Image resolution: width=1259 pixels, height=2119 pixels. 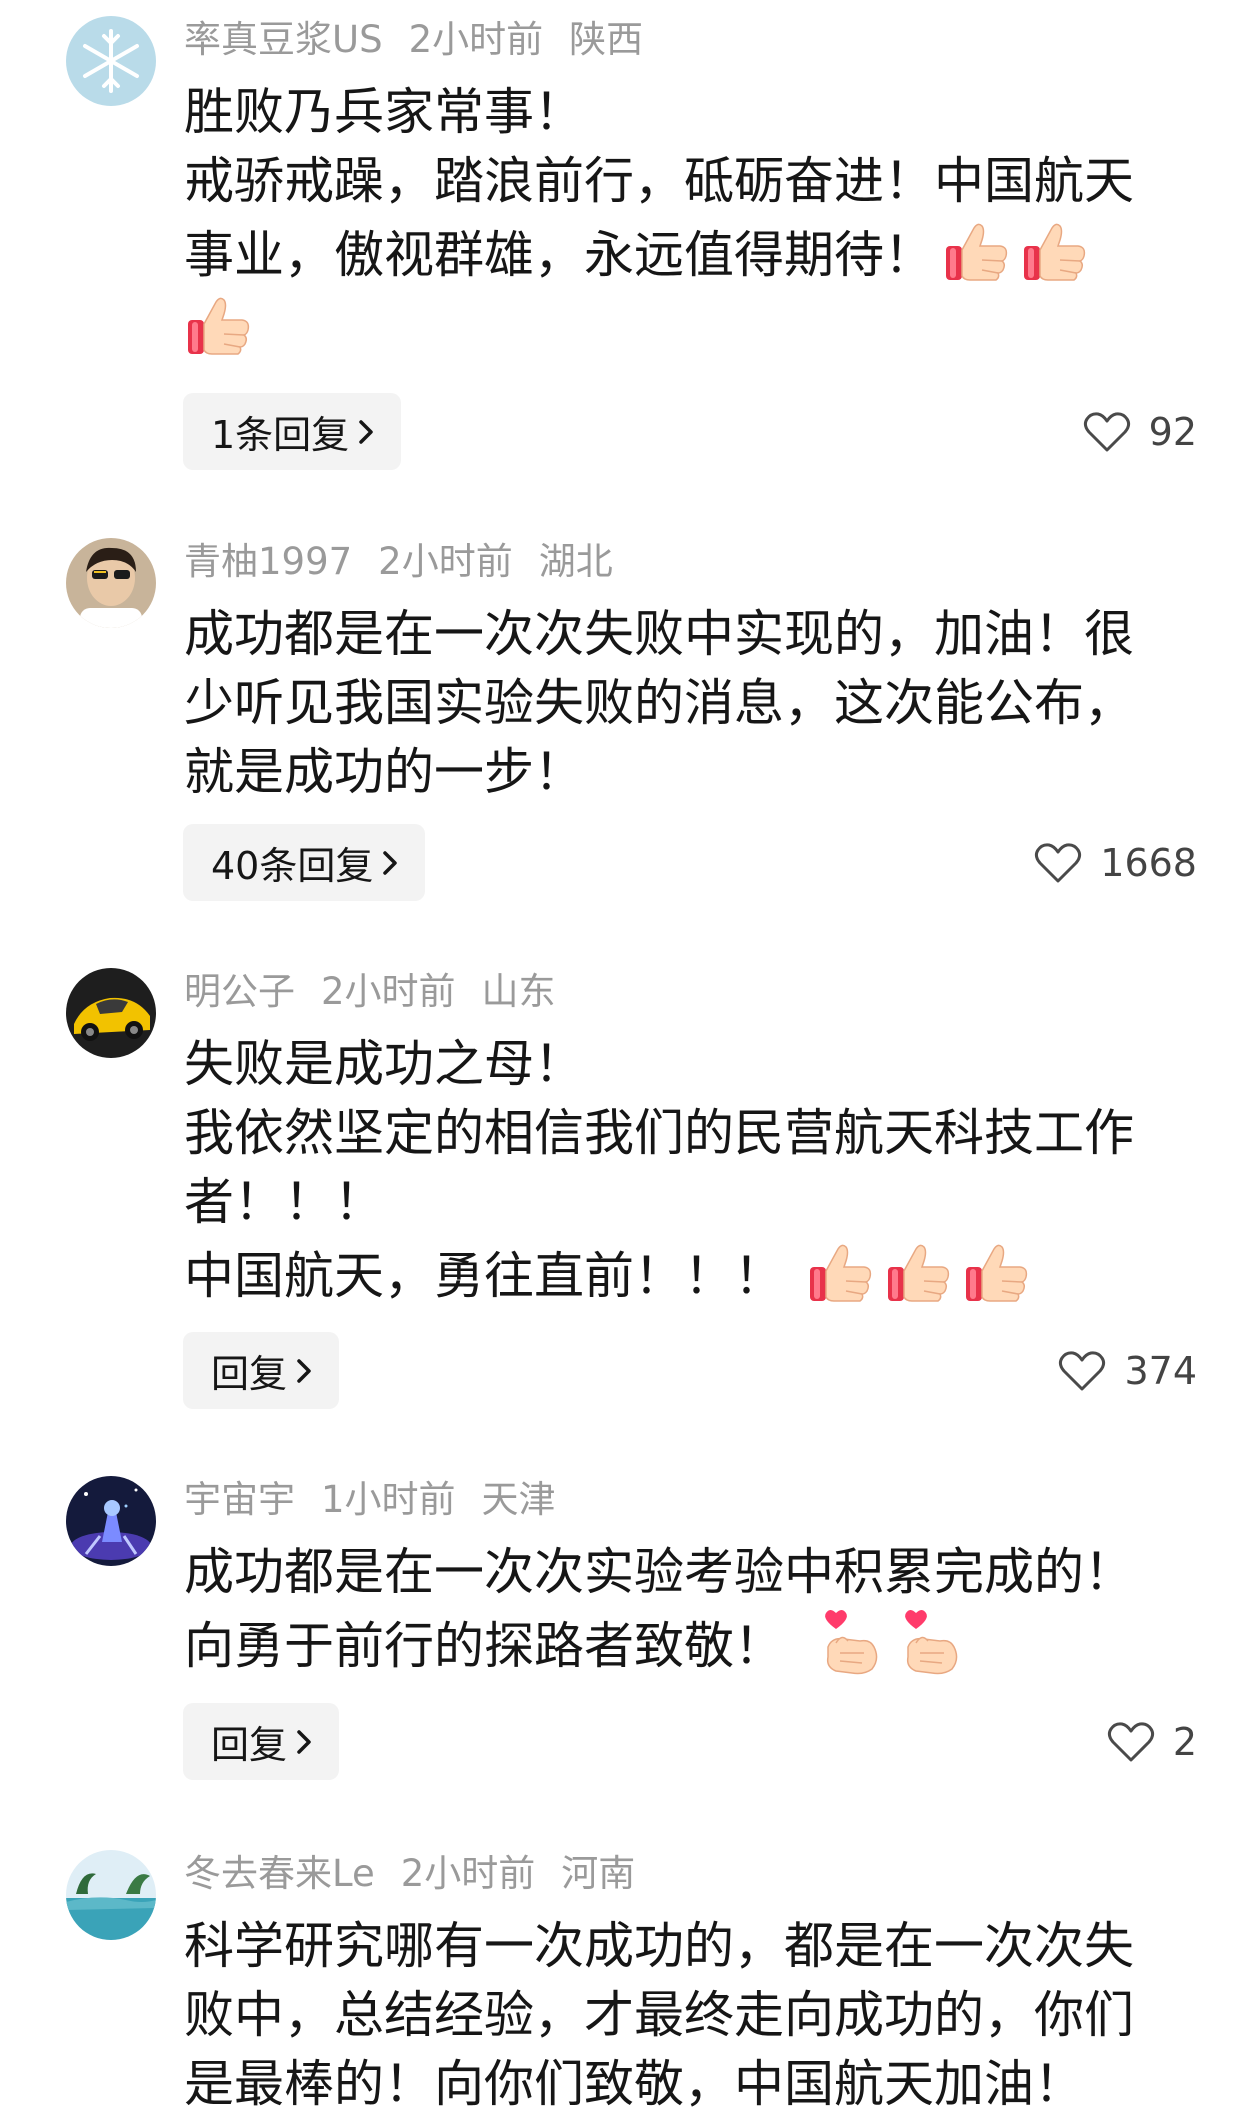 I want to click on like-button: 374, so click(x=1127, y=1370).